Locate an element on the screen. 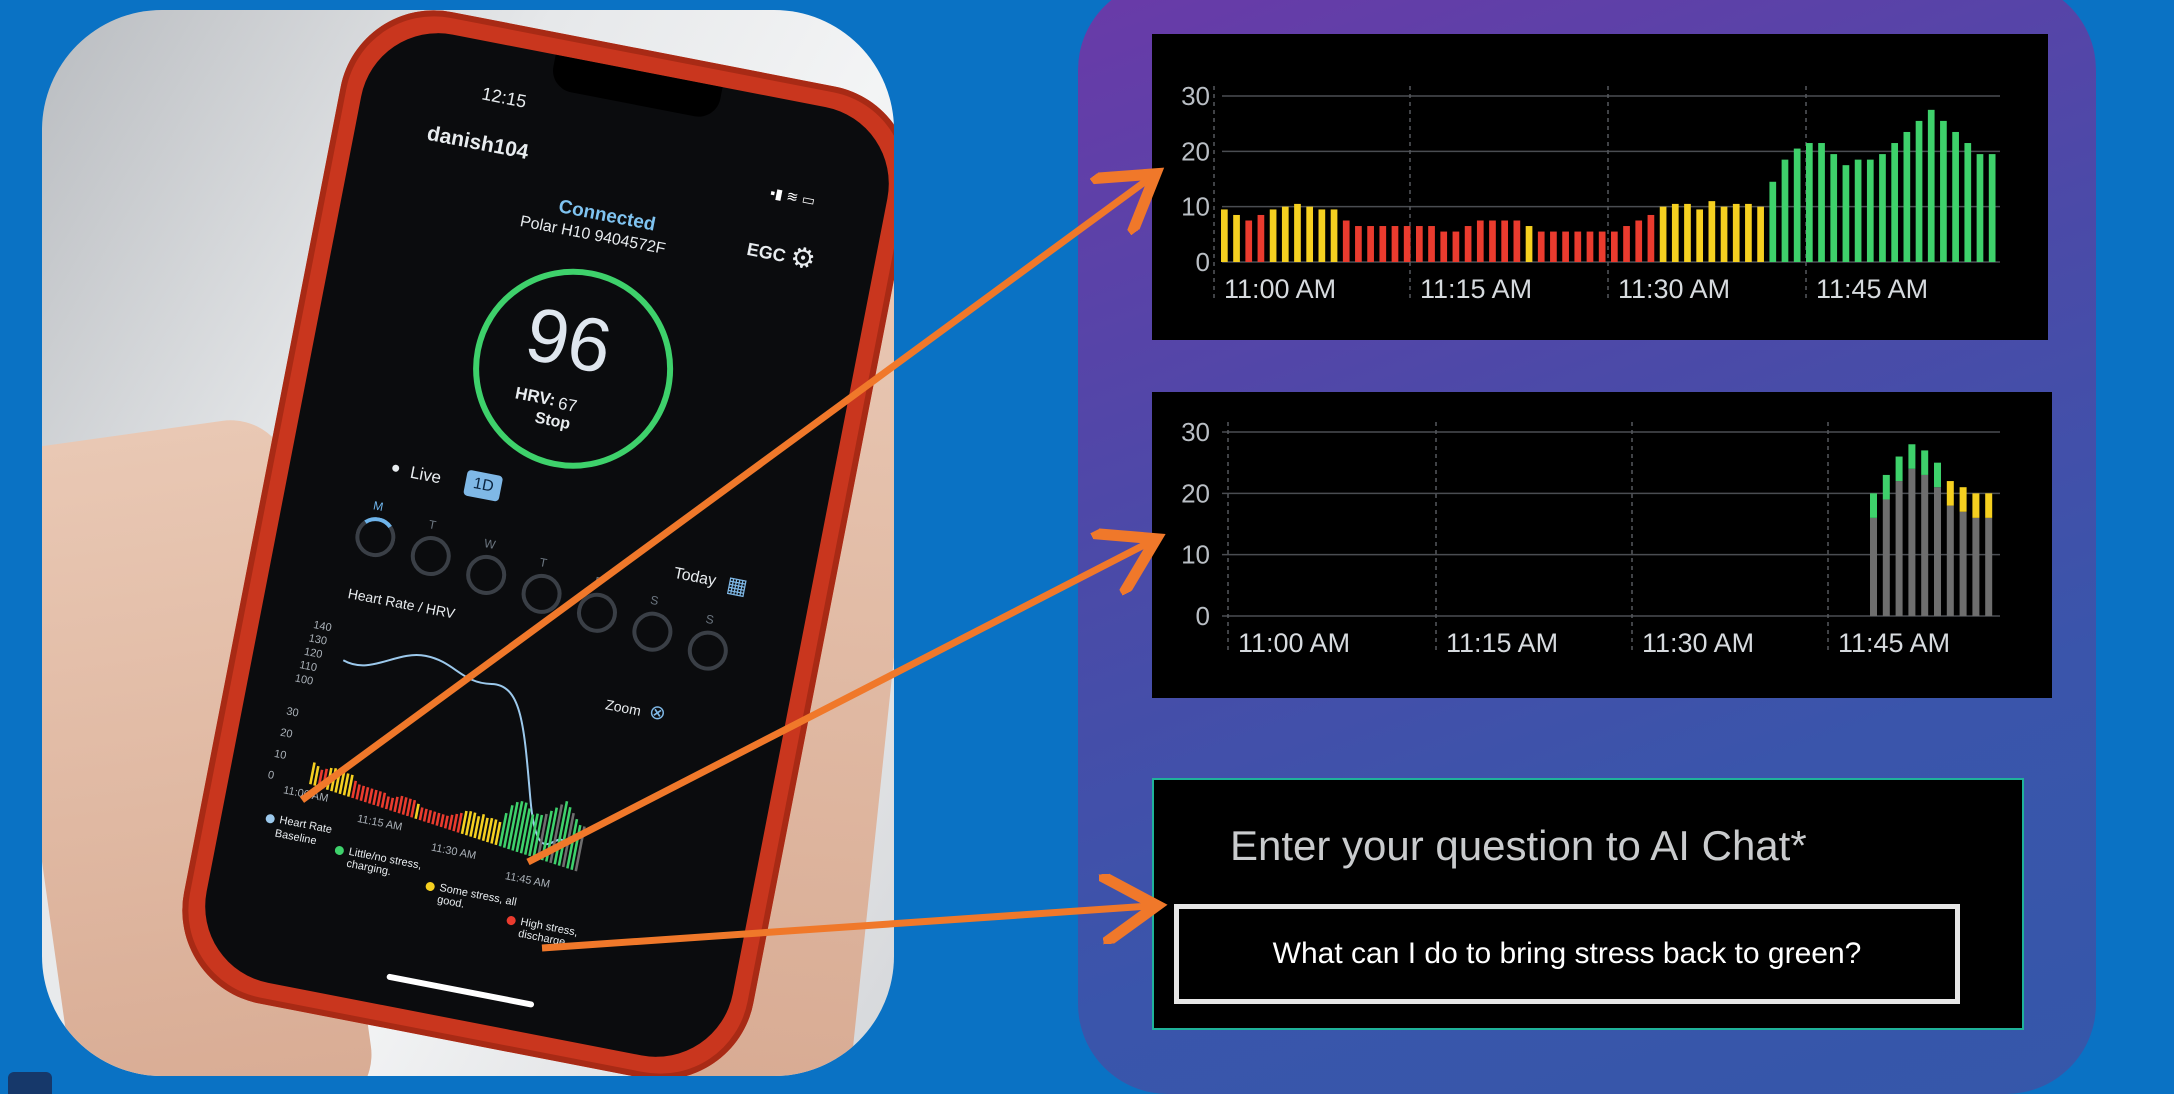 This screenshot has width=2174, height=1094. day-ring-tue is located at coordinates (431, 556).